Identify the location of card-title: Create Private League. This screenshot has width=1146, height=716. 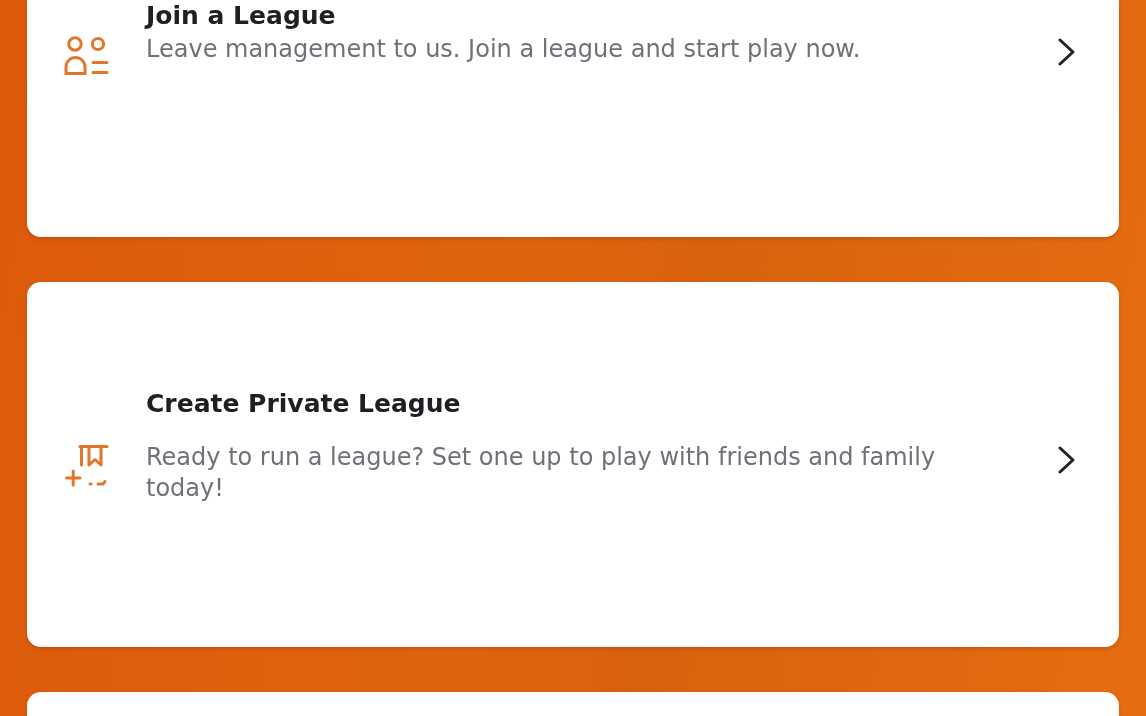
(303, 404).